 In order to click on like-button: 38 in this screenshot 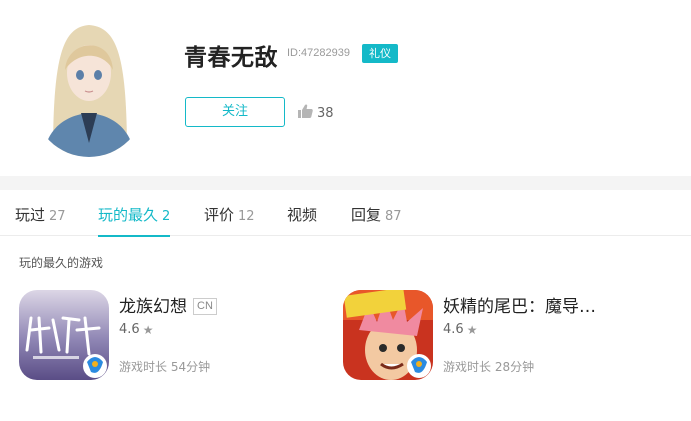, I will do `click(316, 113)`.